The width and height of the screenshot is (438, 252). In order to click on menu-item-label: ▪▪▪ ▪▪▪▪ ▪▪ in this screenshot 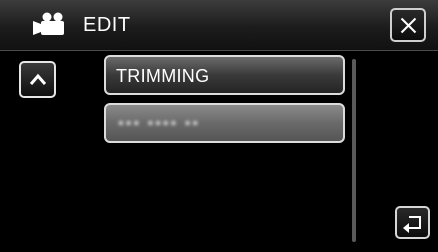, I will do `click(159, 123)`.